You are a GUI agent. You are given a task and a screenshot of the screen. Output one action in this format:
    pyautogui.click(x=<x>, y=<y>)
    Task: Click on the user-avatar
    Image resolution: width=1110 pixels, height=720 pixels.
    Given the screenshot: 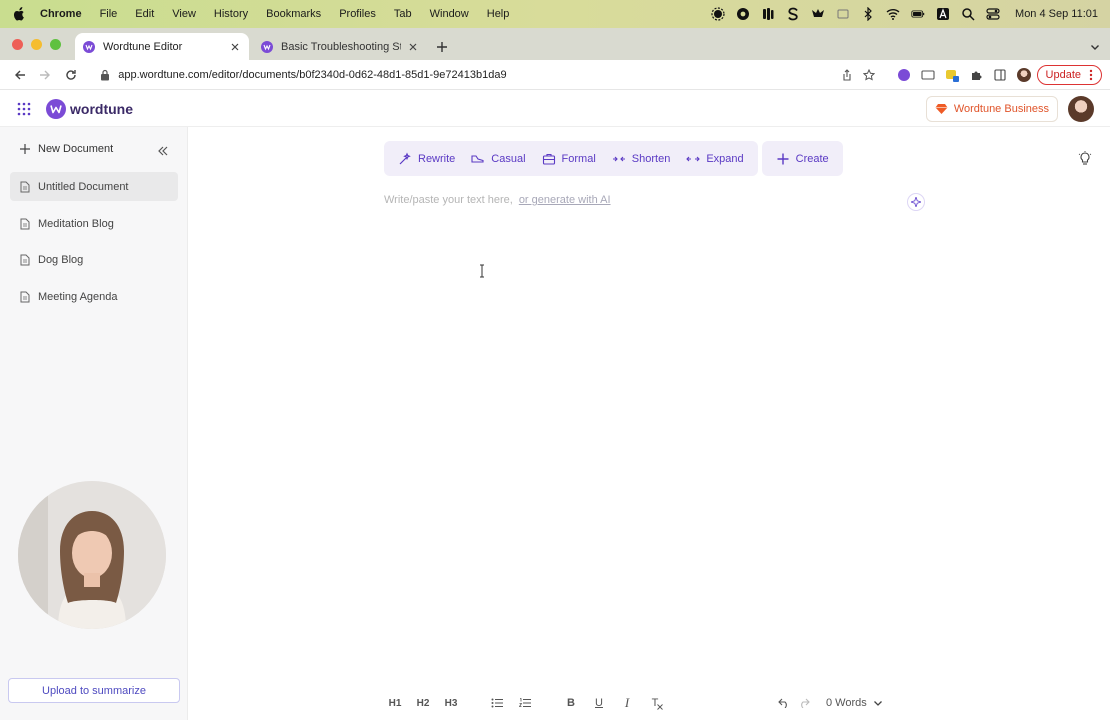 What is the action you would take?
    pyautogui.click(x=1081, y=108)
    